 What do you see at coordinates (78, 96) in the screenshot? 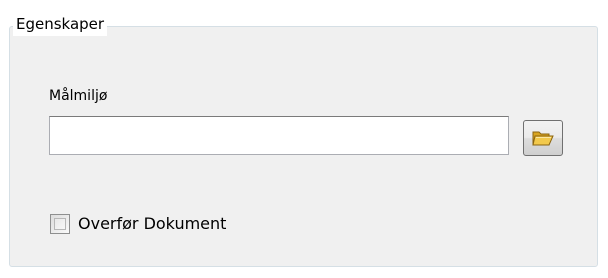
I see `target-environment-label: Målmiljø` at bounding box center [78, 96].